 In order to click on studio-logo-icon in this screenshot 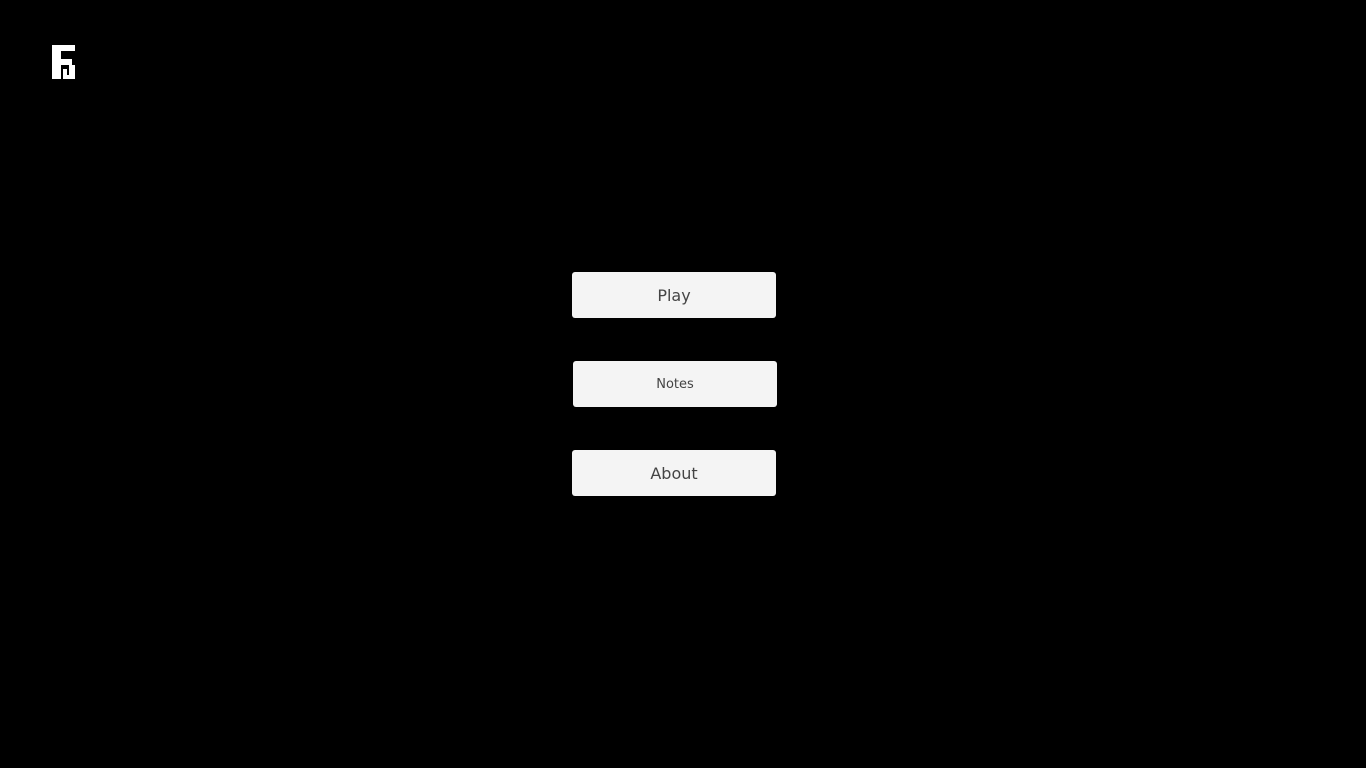, I will do `click(64, 63)`.